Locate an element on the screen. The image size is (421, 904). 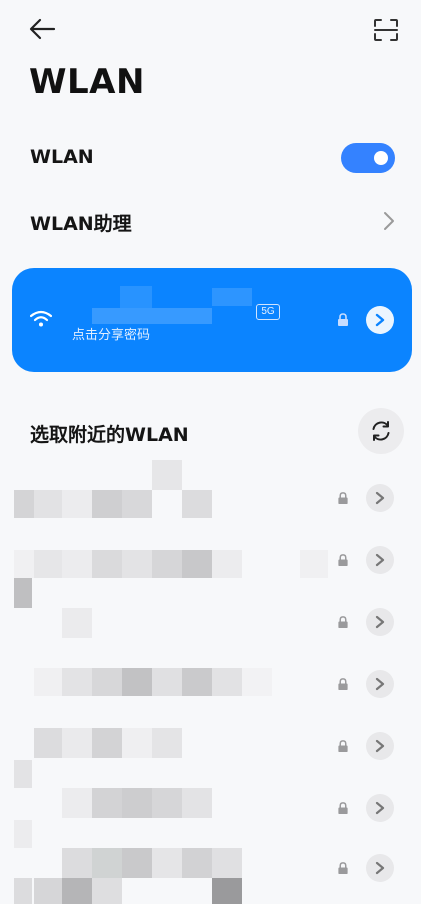
wlan-toggle-label: WLAN is located at coordinates (62, 157).